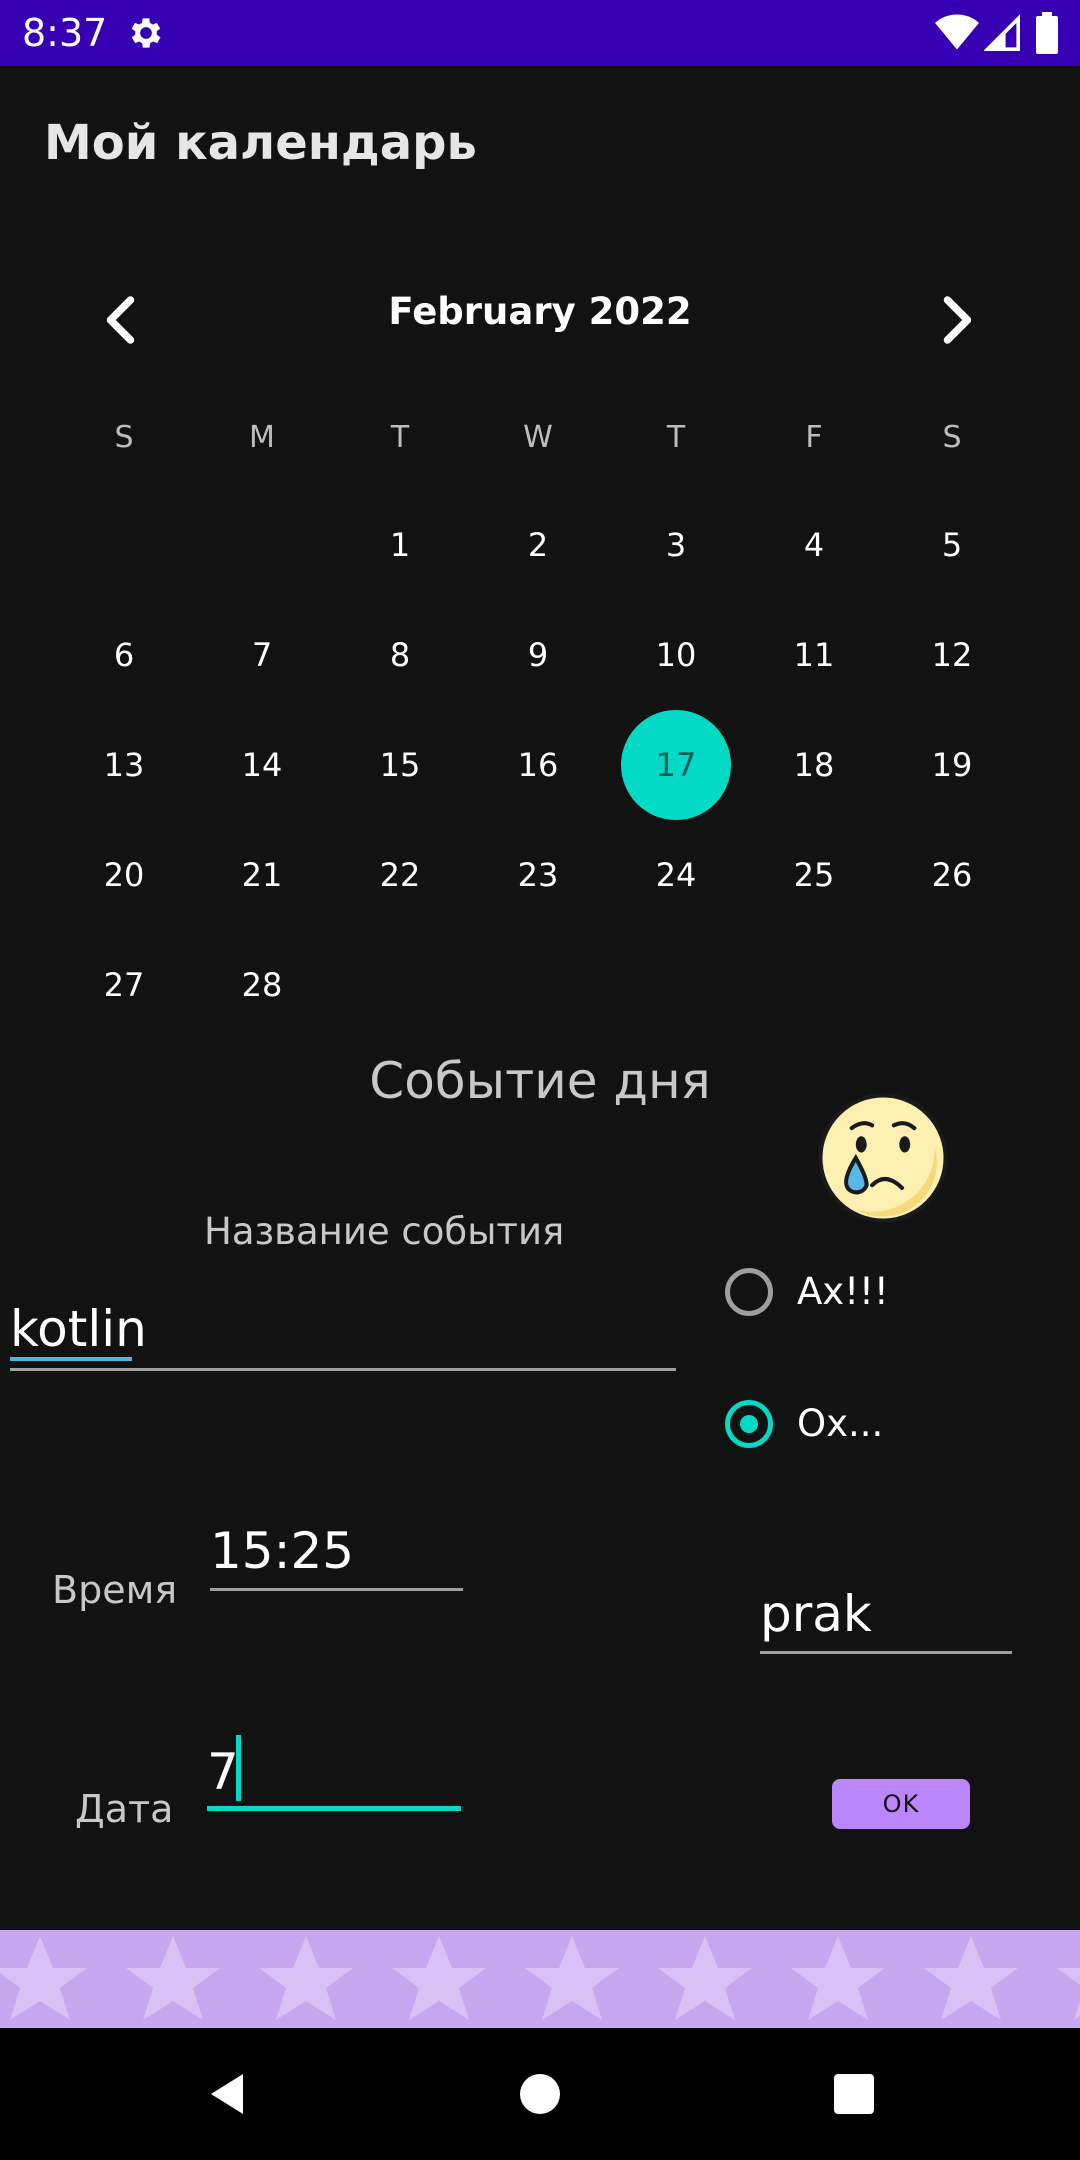 This screenshot has height=2160, width=1080. I want to click on calendar-day: 18, so click(814, 765).